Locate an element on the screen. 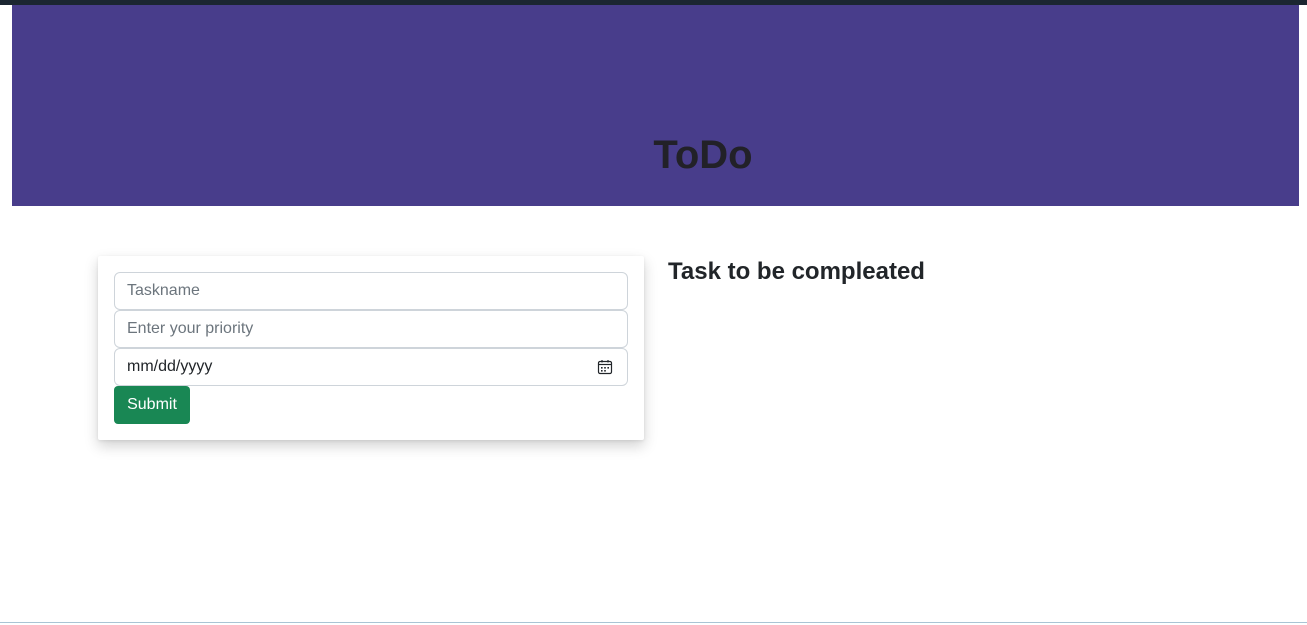 This screenshot has height=625, width=1307. submit-button: Submit is located at coordinates (152, 405).